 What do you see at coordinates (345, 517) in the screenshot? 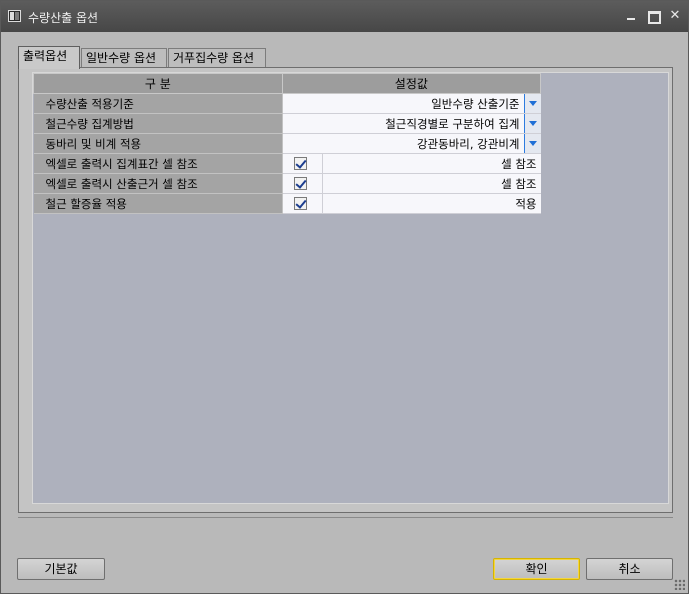
I see `divider` at bounding box center [345, 517].